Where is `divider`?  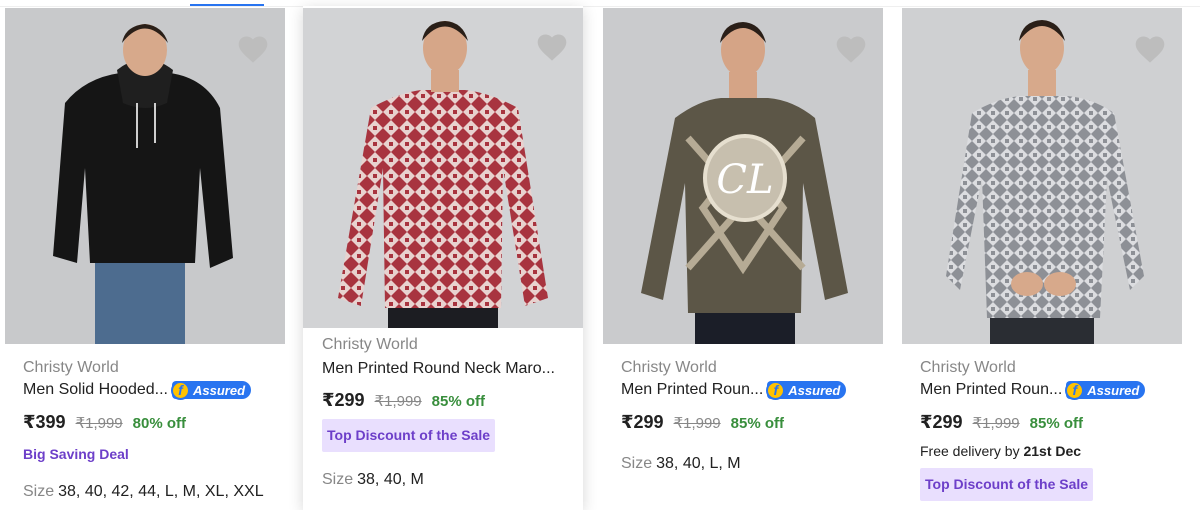
divider is located at coordinates (600, 6).